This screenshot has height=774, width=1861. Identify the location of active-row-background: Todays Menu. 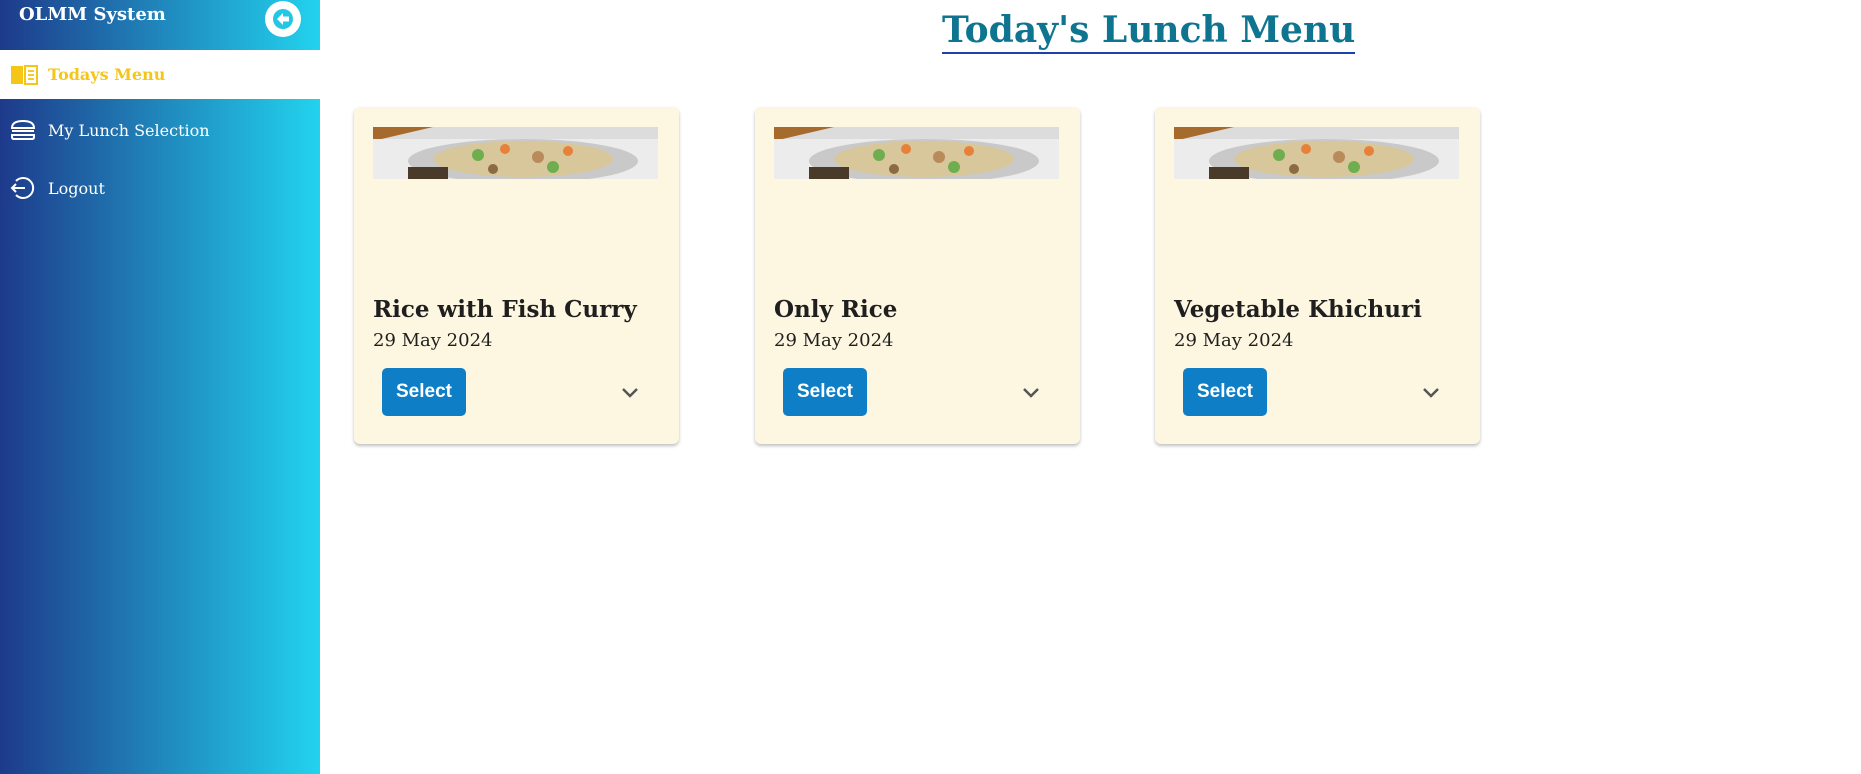
(160, 74).